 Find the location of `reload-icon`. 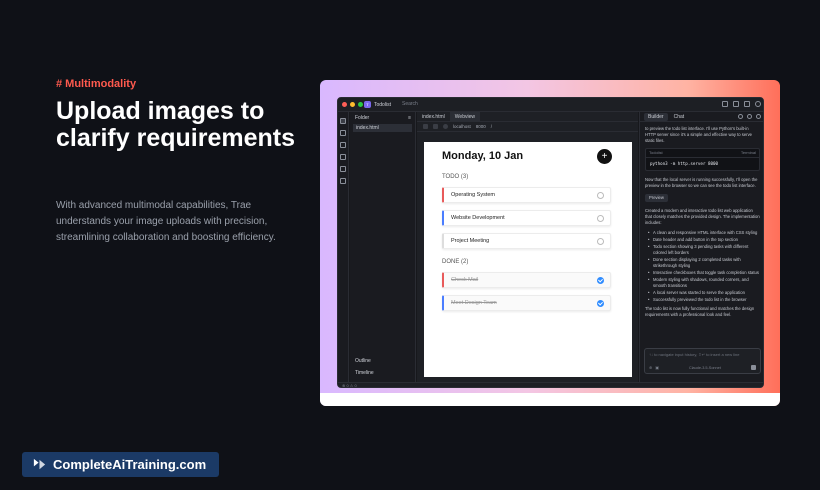

reload-icon is located at coordinates (445, 126).